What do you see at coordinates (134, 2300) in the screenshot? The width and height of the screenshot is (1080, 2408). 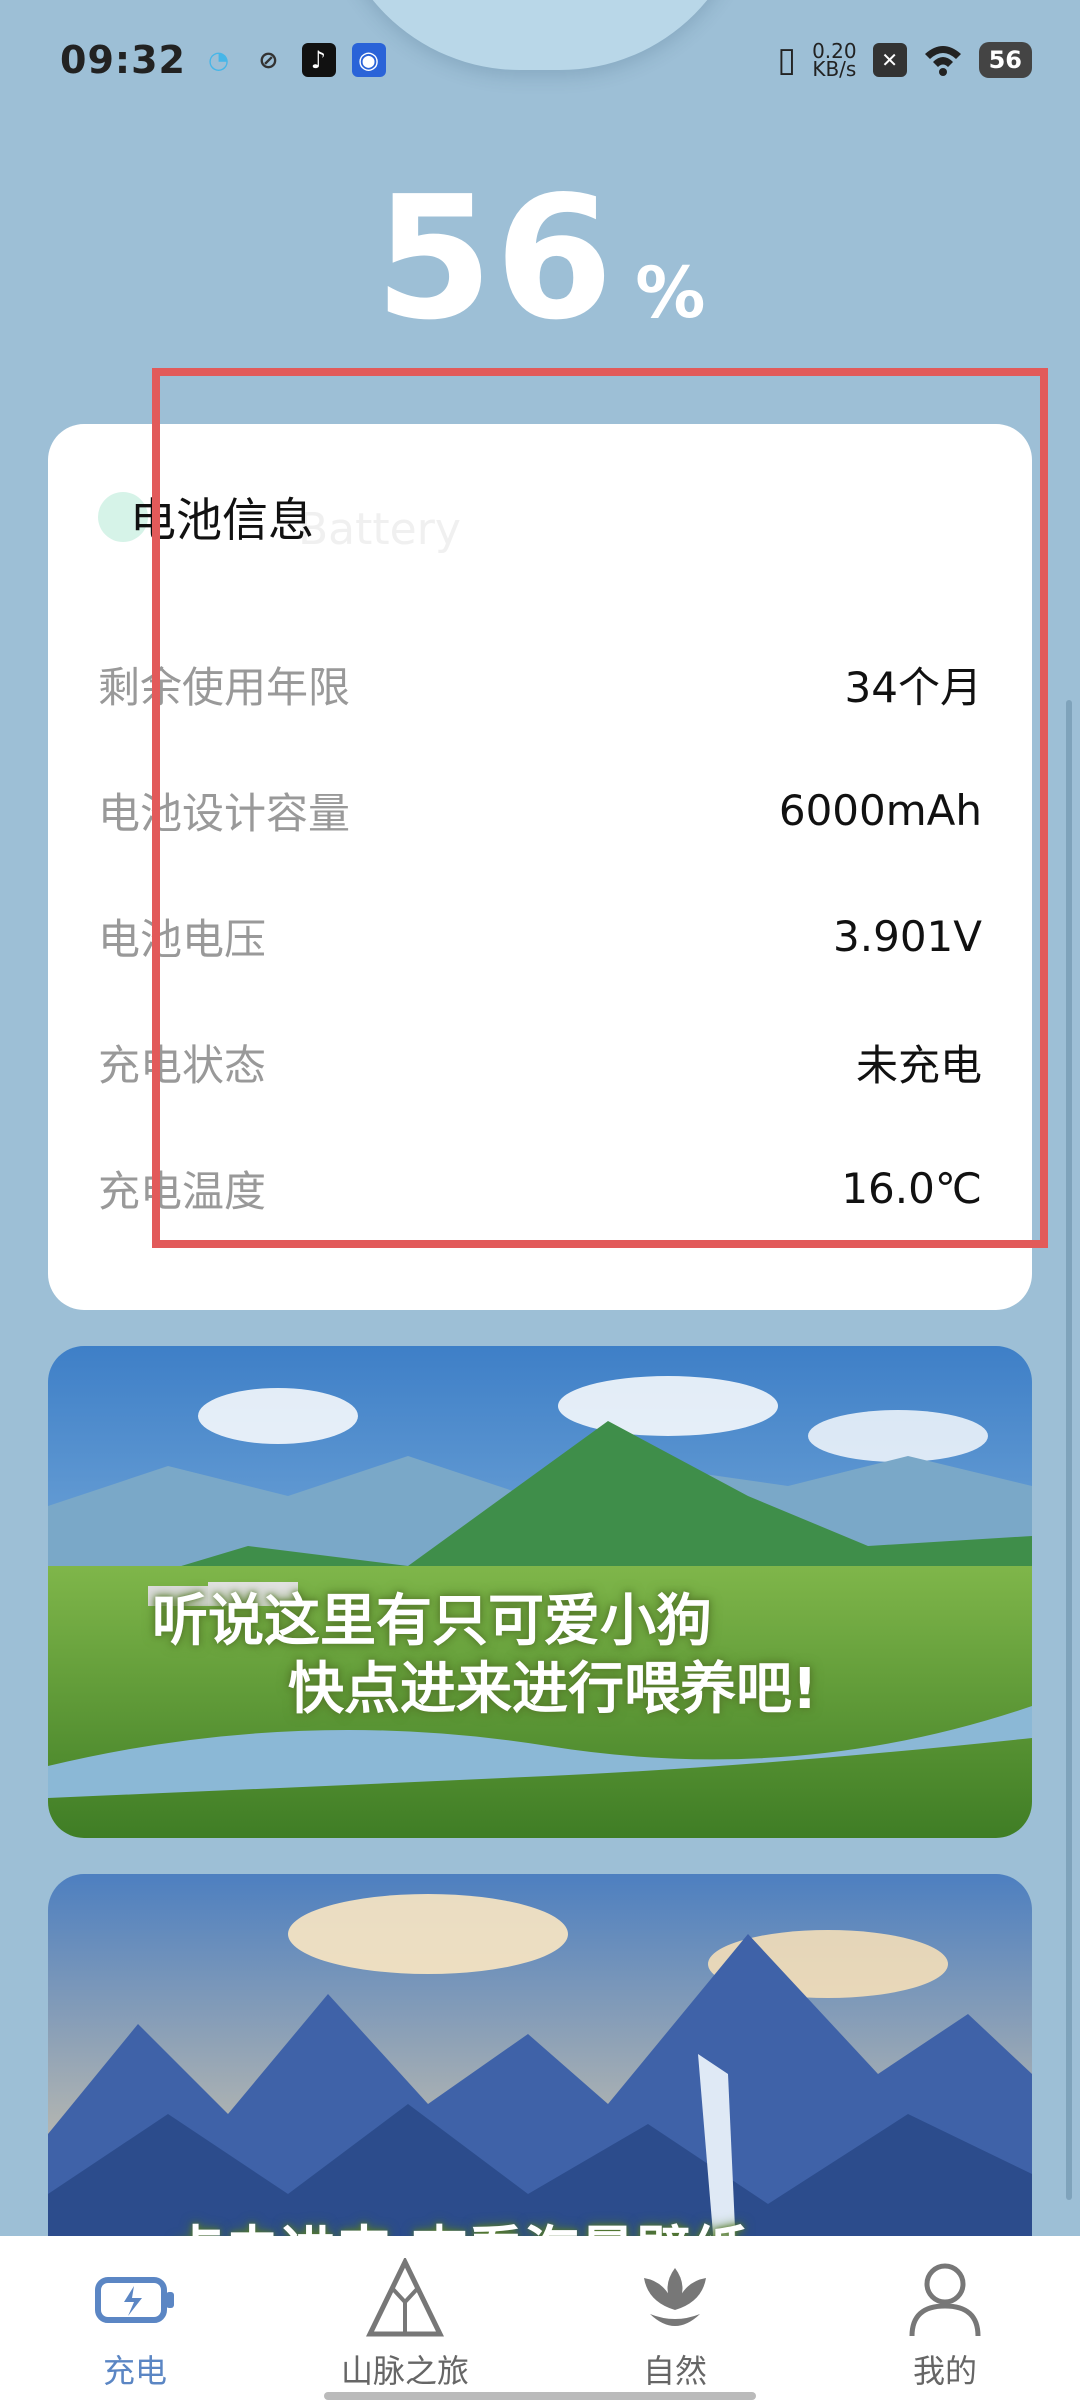 I see `battery-charge-icon` at bounding box center [134, 2300].